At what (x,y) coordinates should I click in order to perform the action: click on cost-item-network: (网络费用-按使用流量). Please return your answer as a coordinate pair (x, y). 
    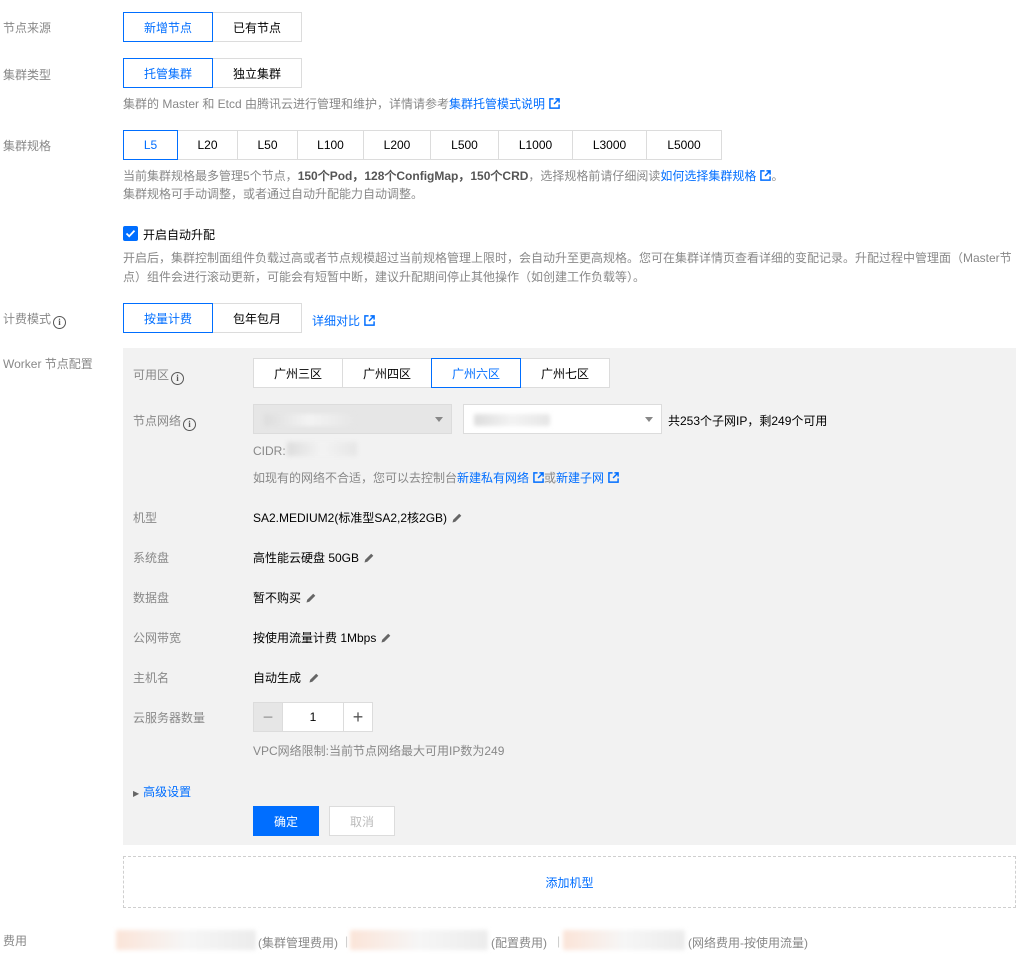
    Looking at the image, I should click on (748, 943).